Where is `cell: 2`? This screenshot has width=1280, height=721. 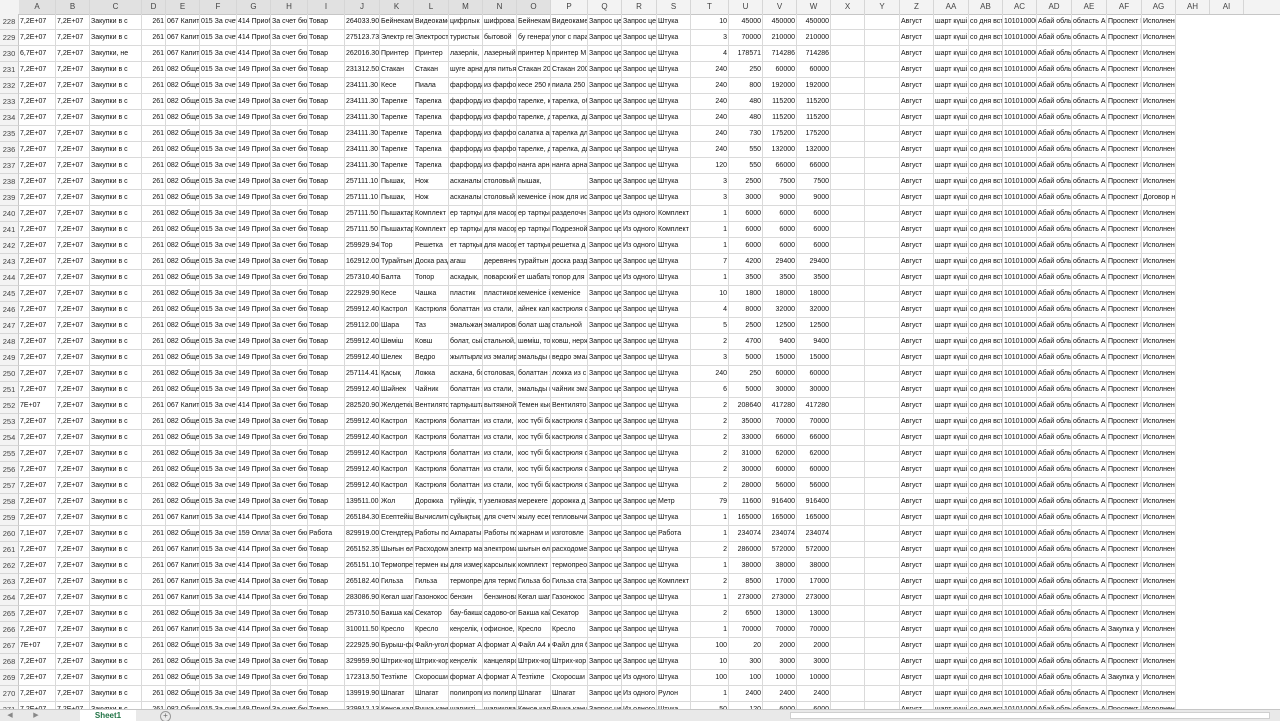
cell: 2 is located at coordinates (710, 406).